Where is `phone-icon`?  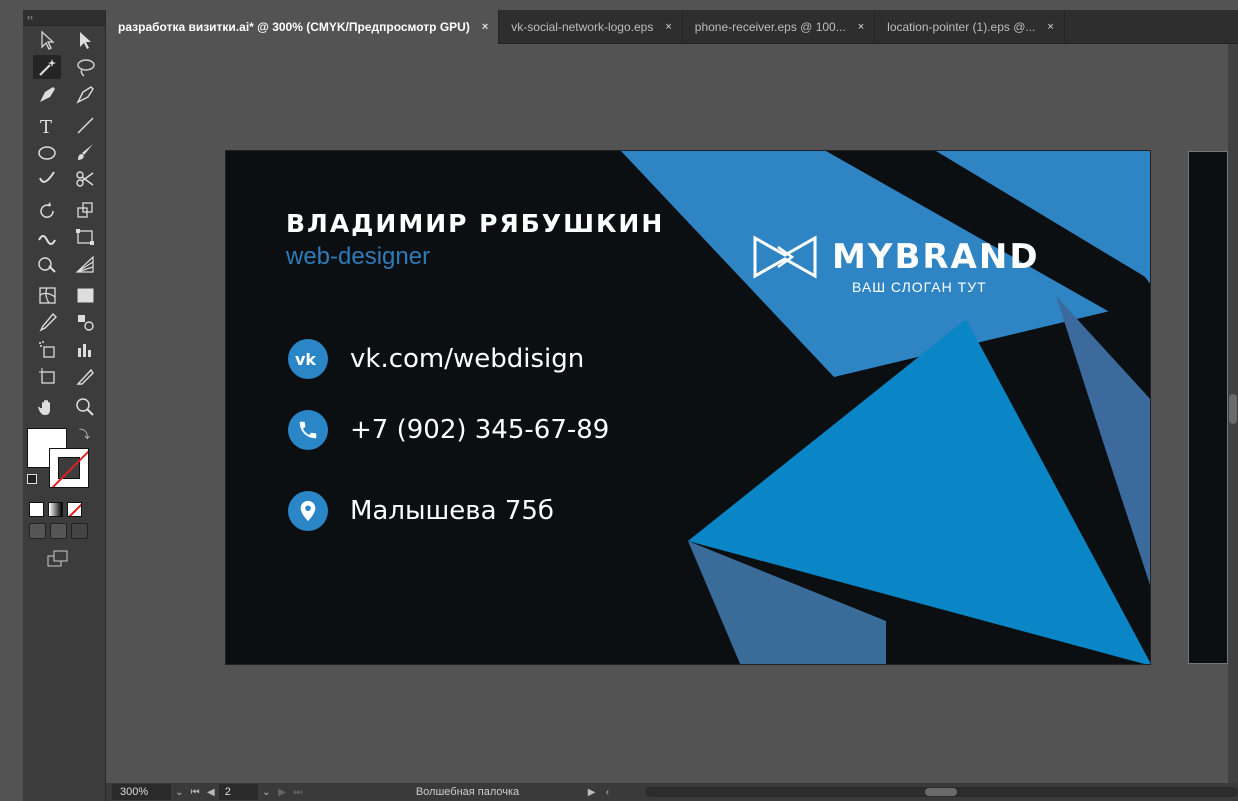 phone-icon is located at coordinates (308, 430).